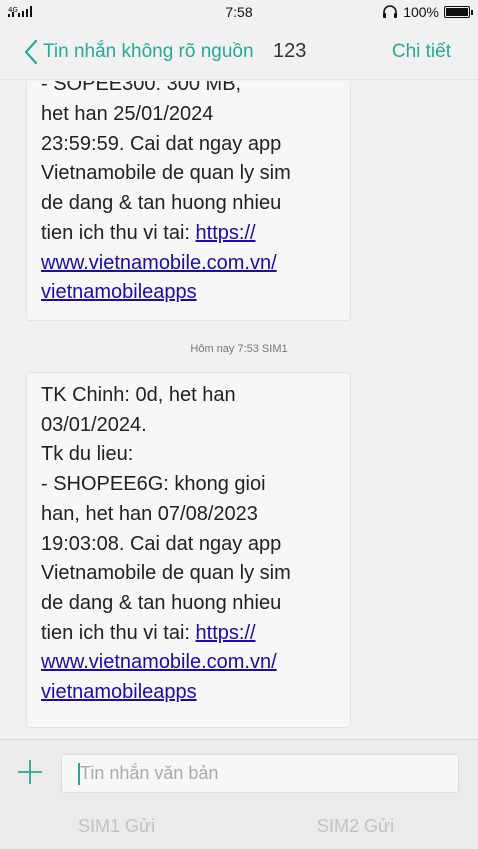 The width and height of the screenshot is (478, 849). I want to click on message-input, so click(260, 773).